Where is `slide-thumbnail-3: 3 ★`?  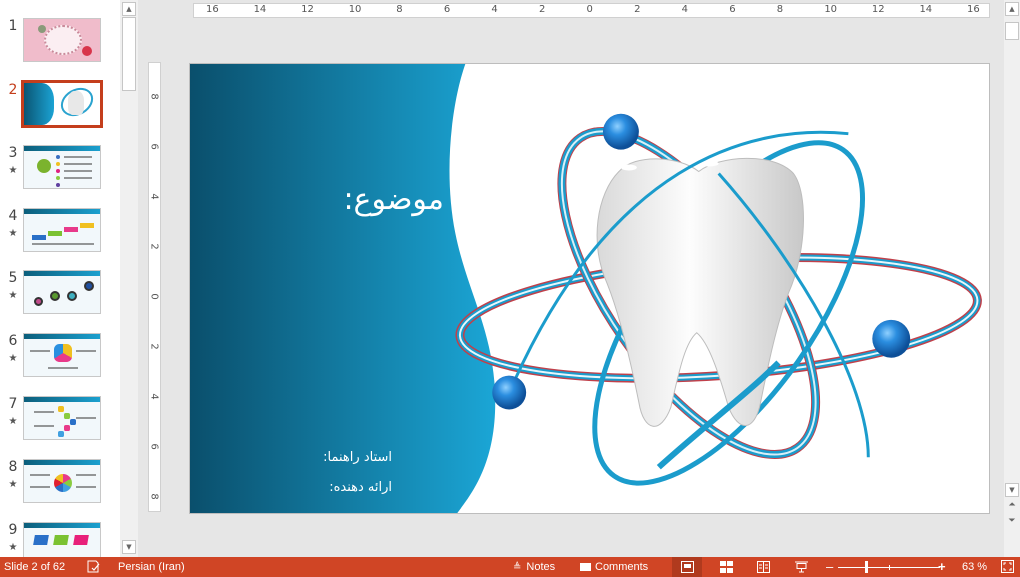
slide-thumbnail-3: 3 ★ is located at coordinates (60, 175).